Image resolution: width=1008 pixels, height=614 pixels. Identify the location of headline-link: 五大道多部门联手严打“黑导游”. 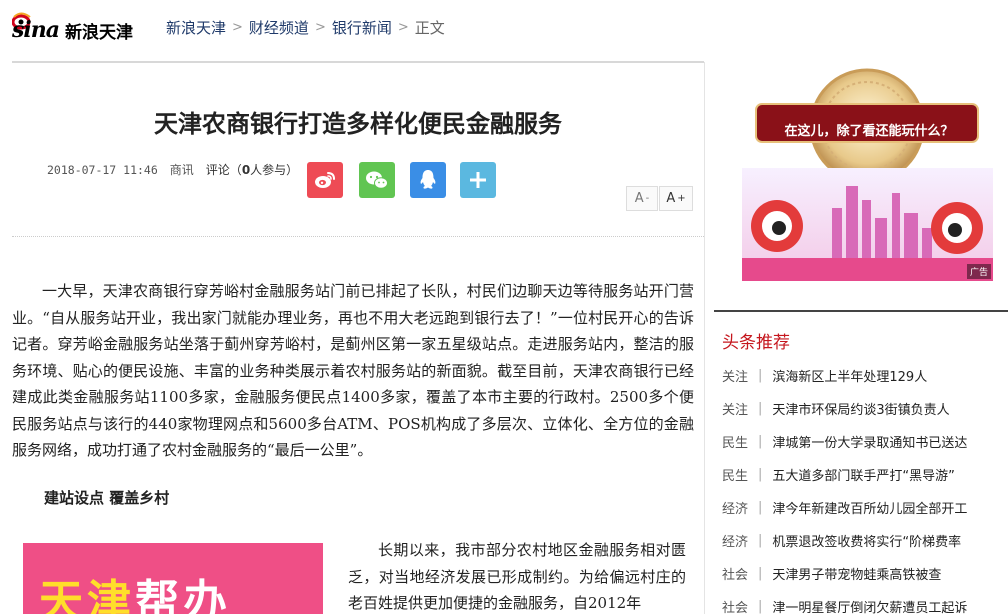
(863, 474).